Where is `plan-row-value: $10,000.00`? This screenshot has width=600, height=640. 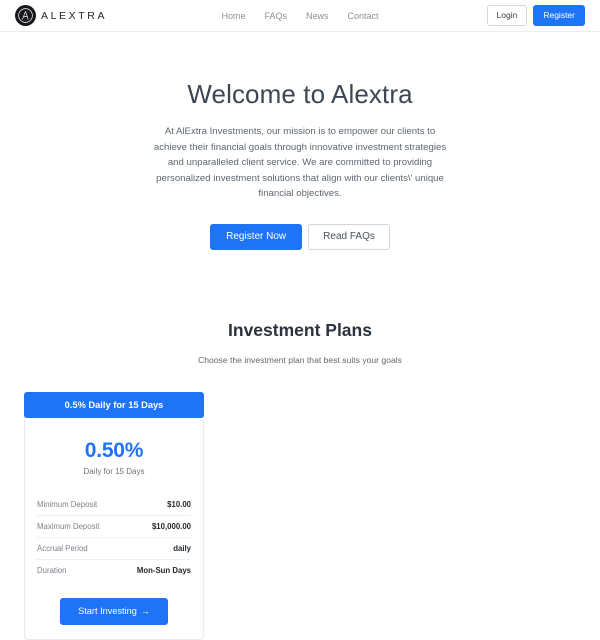
plan-row-value: $10,000.00 is located at coordinates (171, 526).